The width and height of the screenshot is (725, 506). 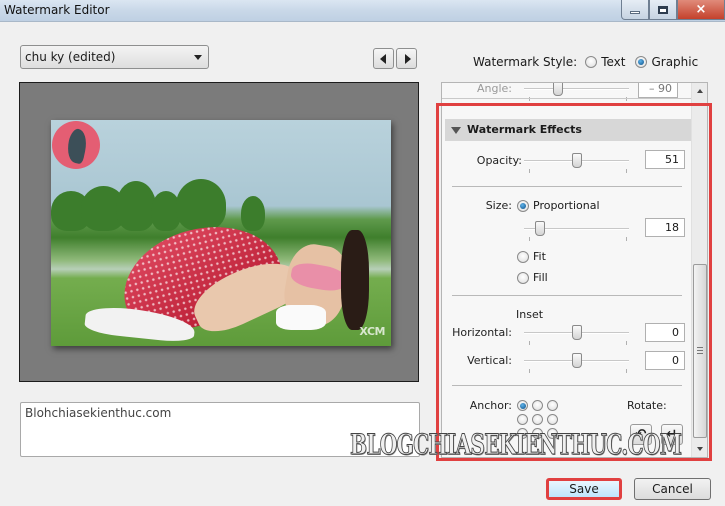 I want to click on photo-overlay-text: XCM, so click(x=372, y=331).